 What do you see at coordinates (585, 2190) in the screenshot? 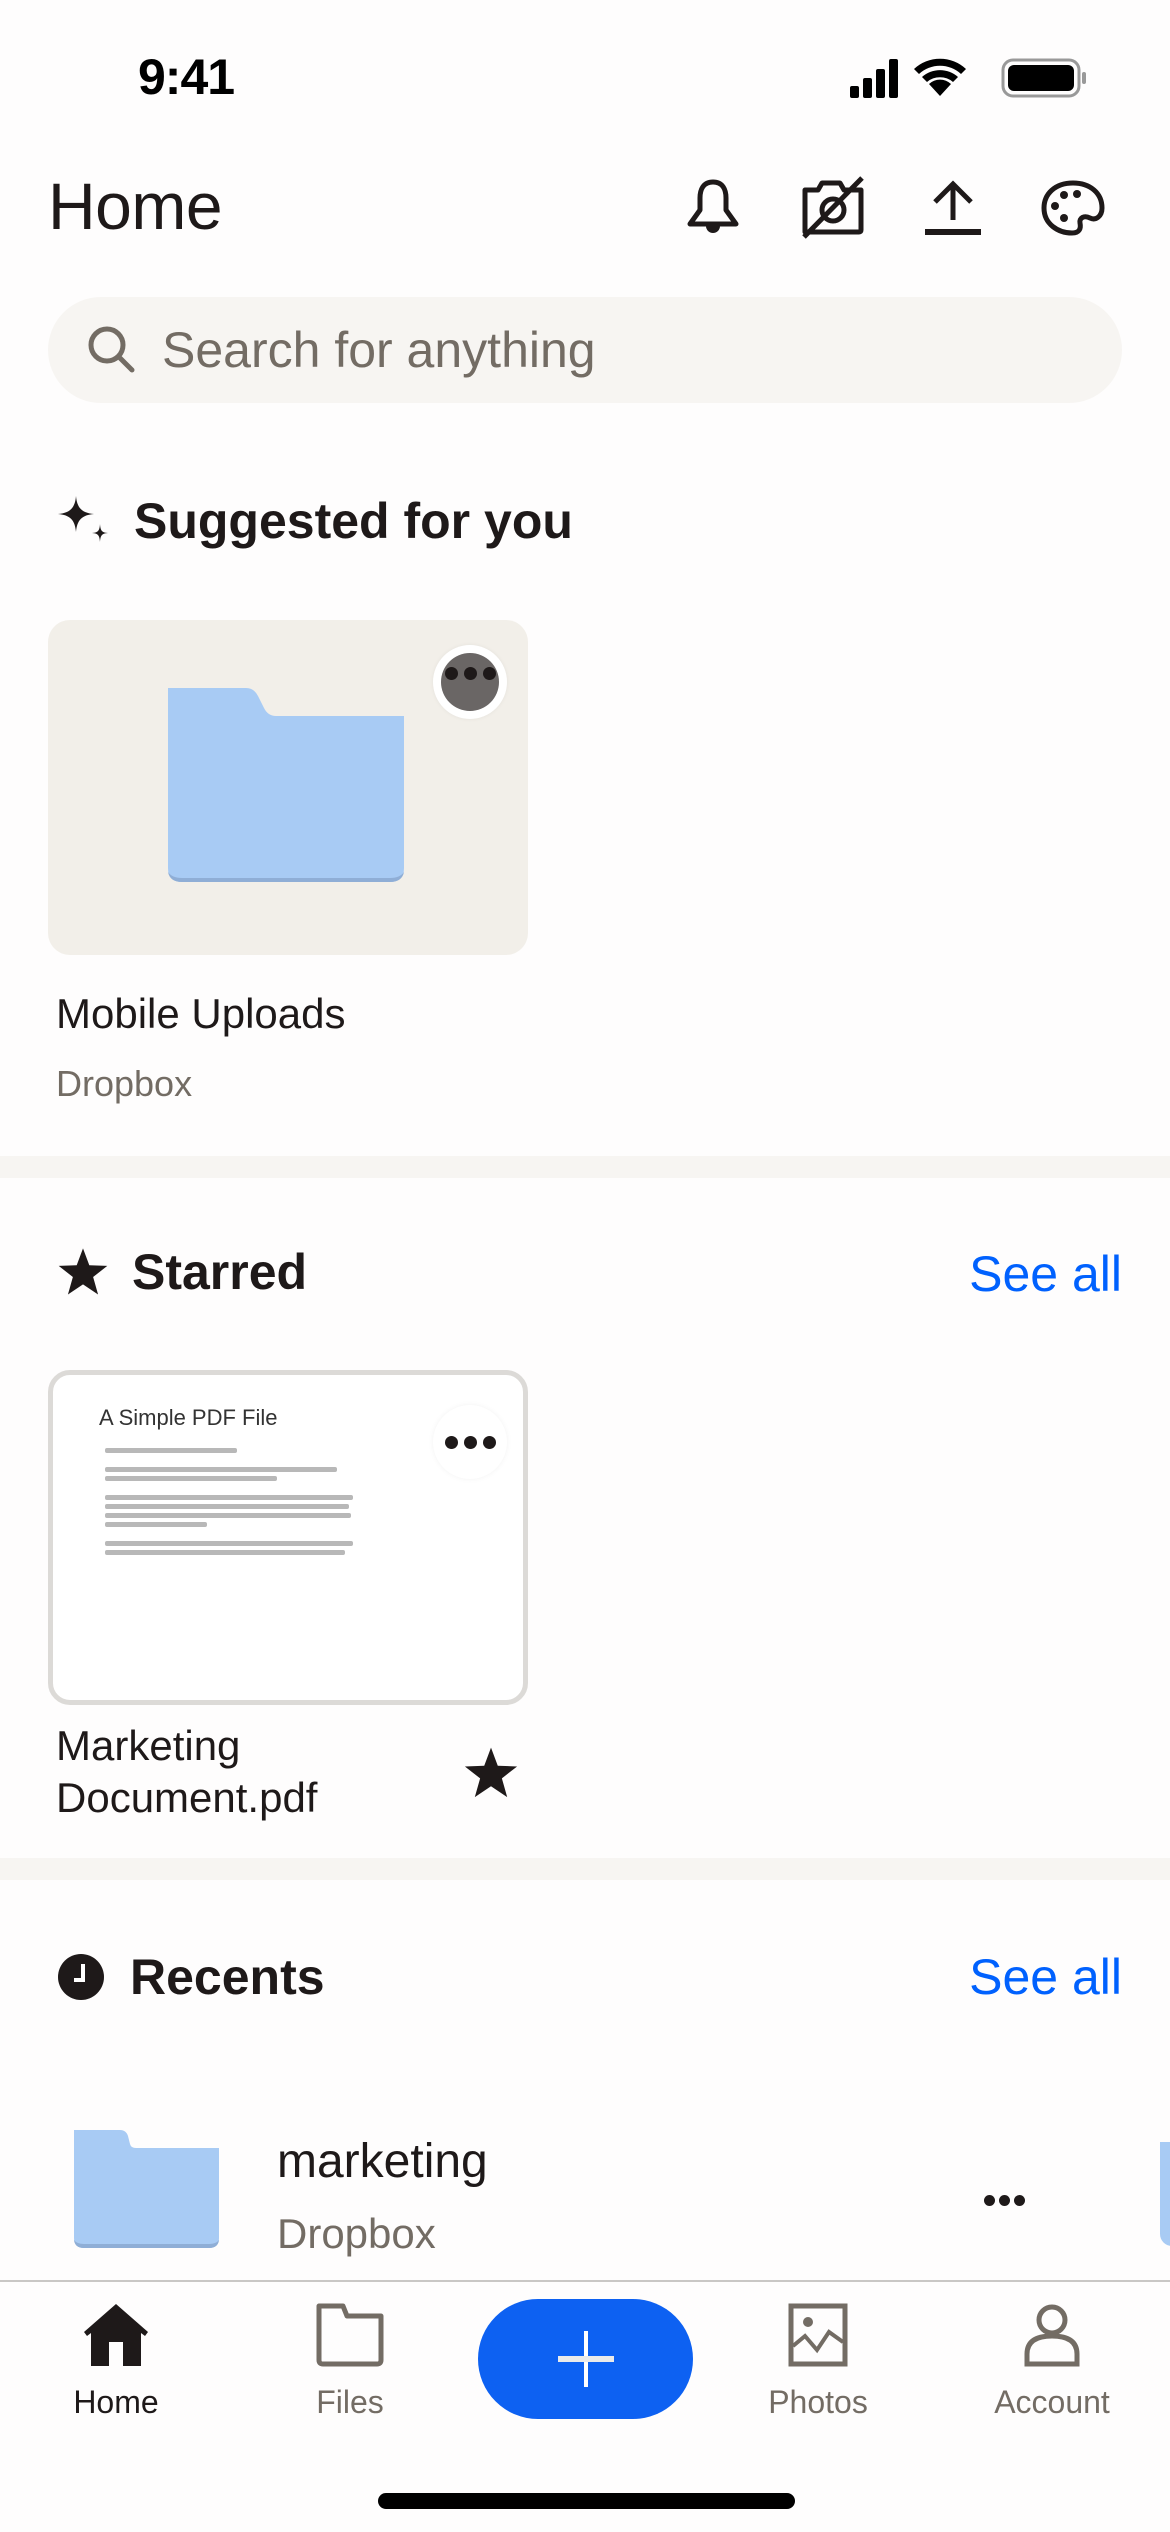
I see `recent-item-row: marketing Dropbox` at bounding box center [585, 2190].